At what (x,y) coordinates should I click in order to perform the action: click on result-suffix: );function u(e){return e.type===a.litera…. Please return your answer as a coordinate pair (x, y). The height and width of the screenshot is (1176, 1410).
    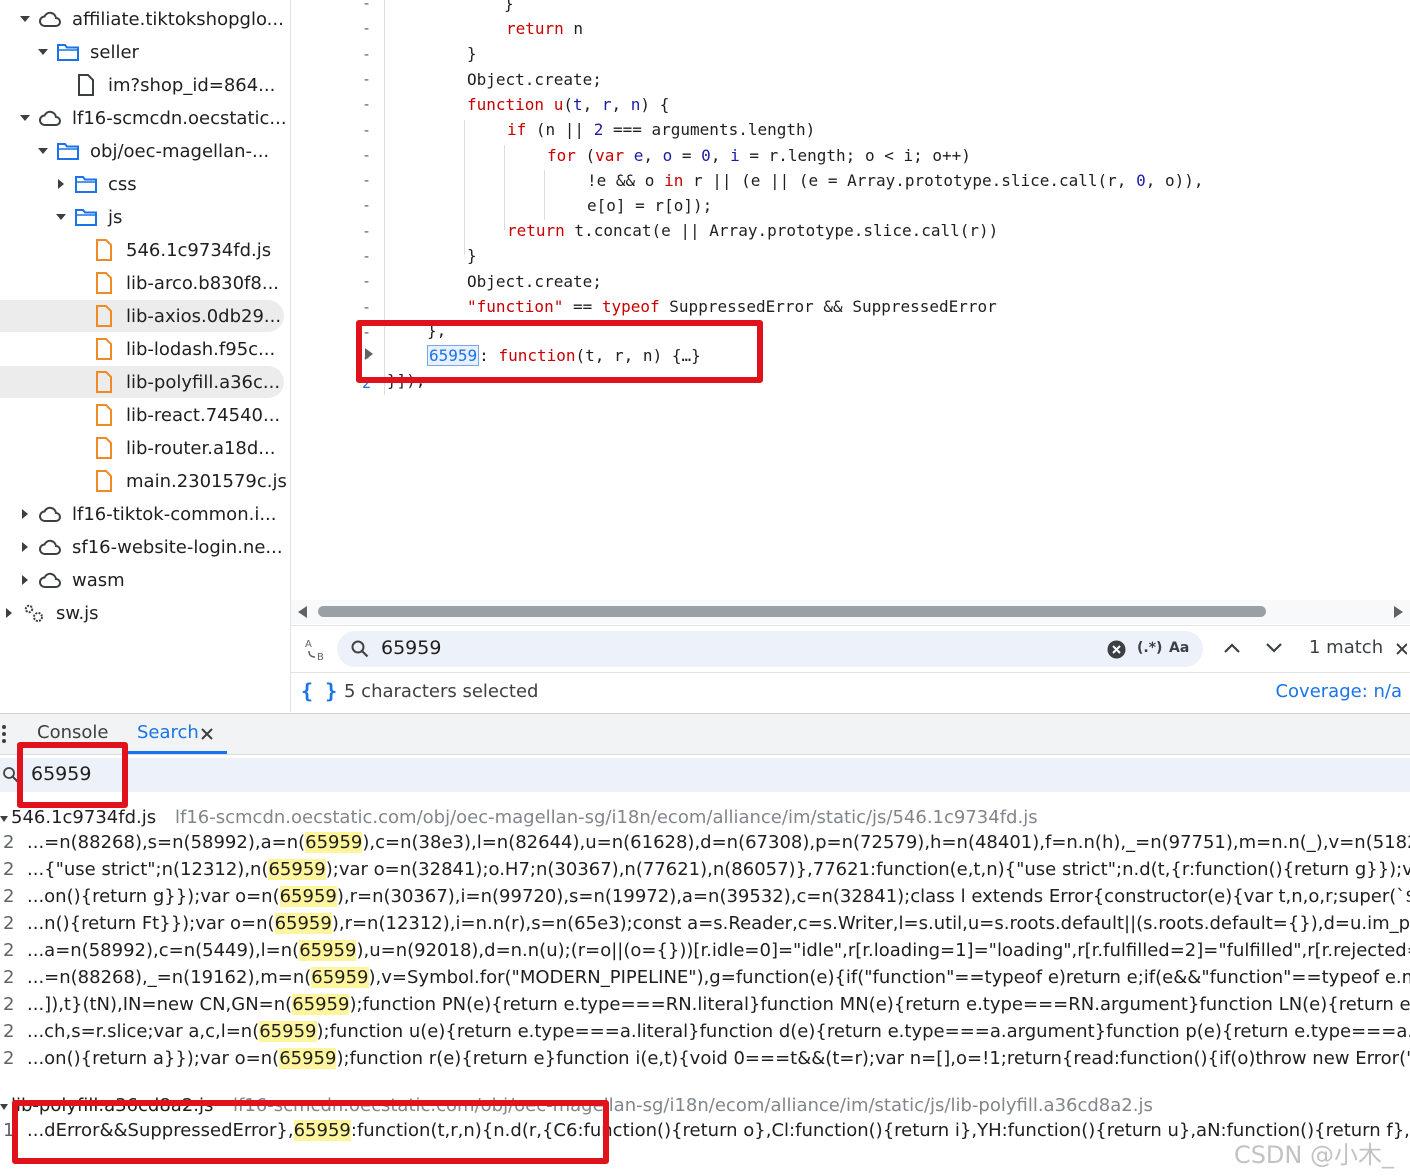
    Looking at the image, I should click on (863, 1031).